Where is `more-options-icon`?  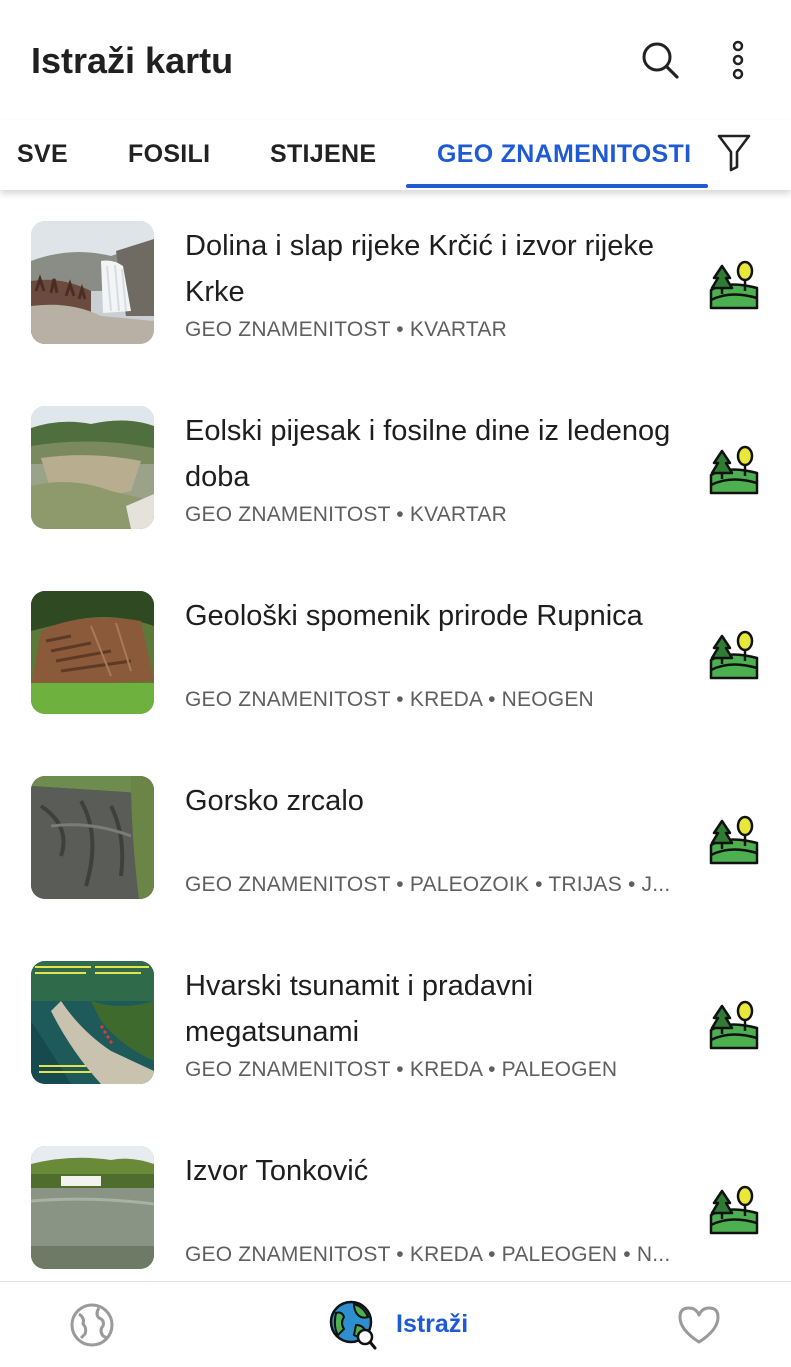
more-options-icon is located at coordinates (738, 60).